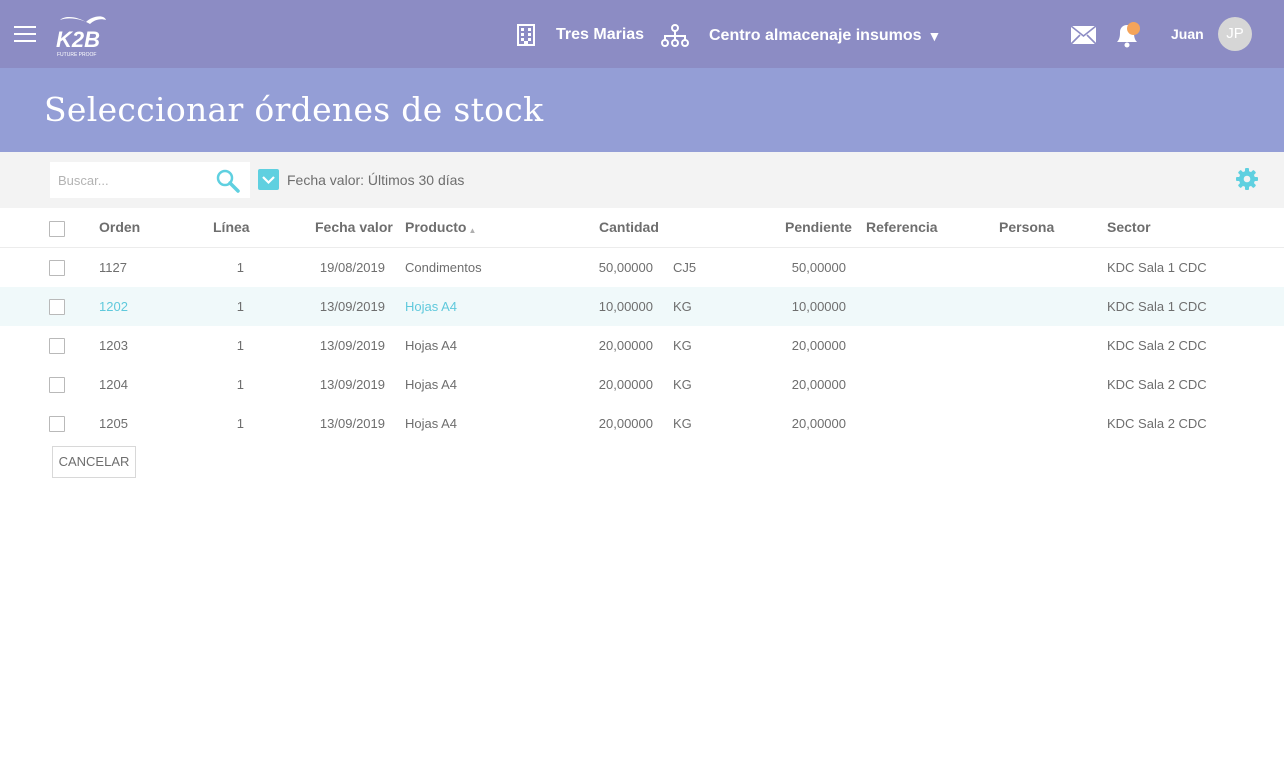 The image size is (1284, 768). Describe the element at coordinates (76, 55) in the screenshot. I see `svg-text: FUTURE PROOF` at that location.